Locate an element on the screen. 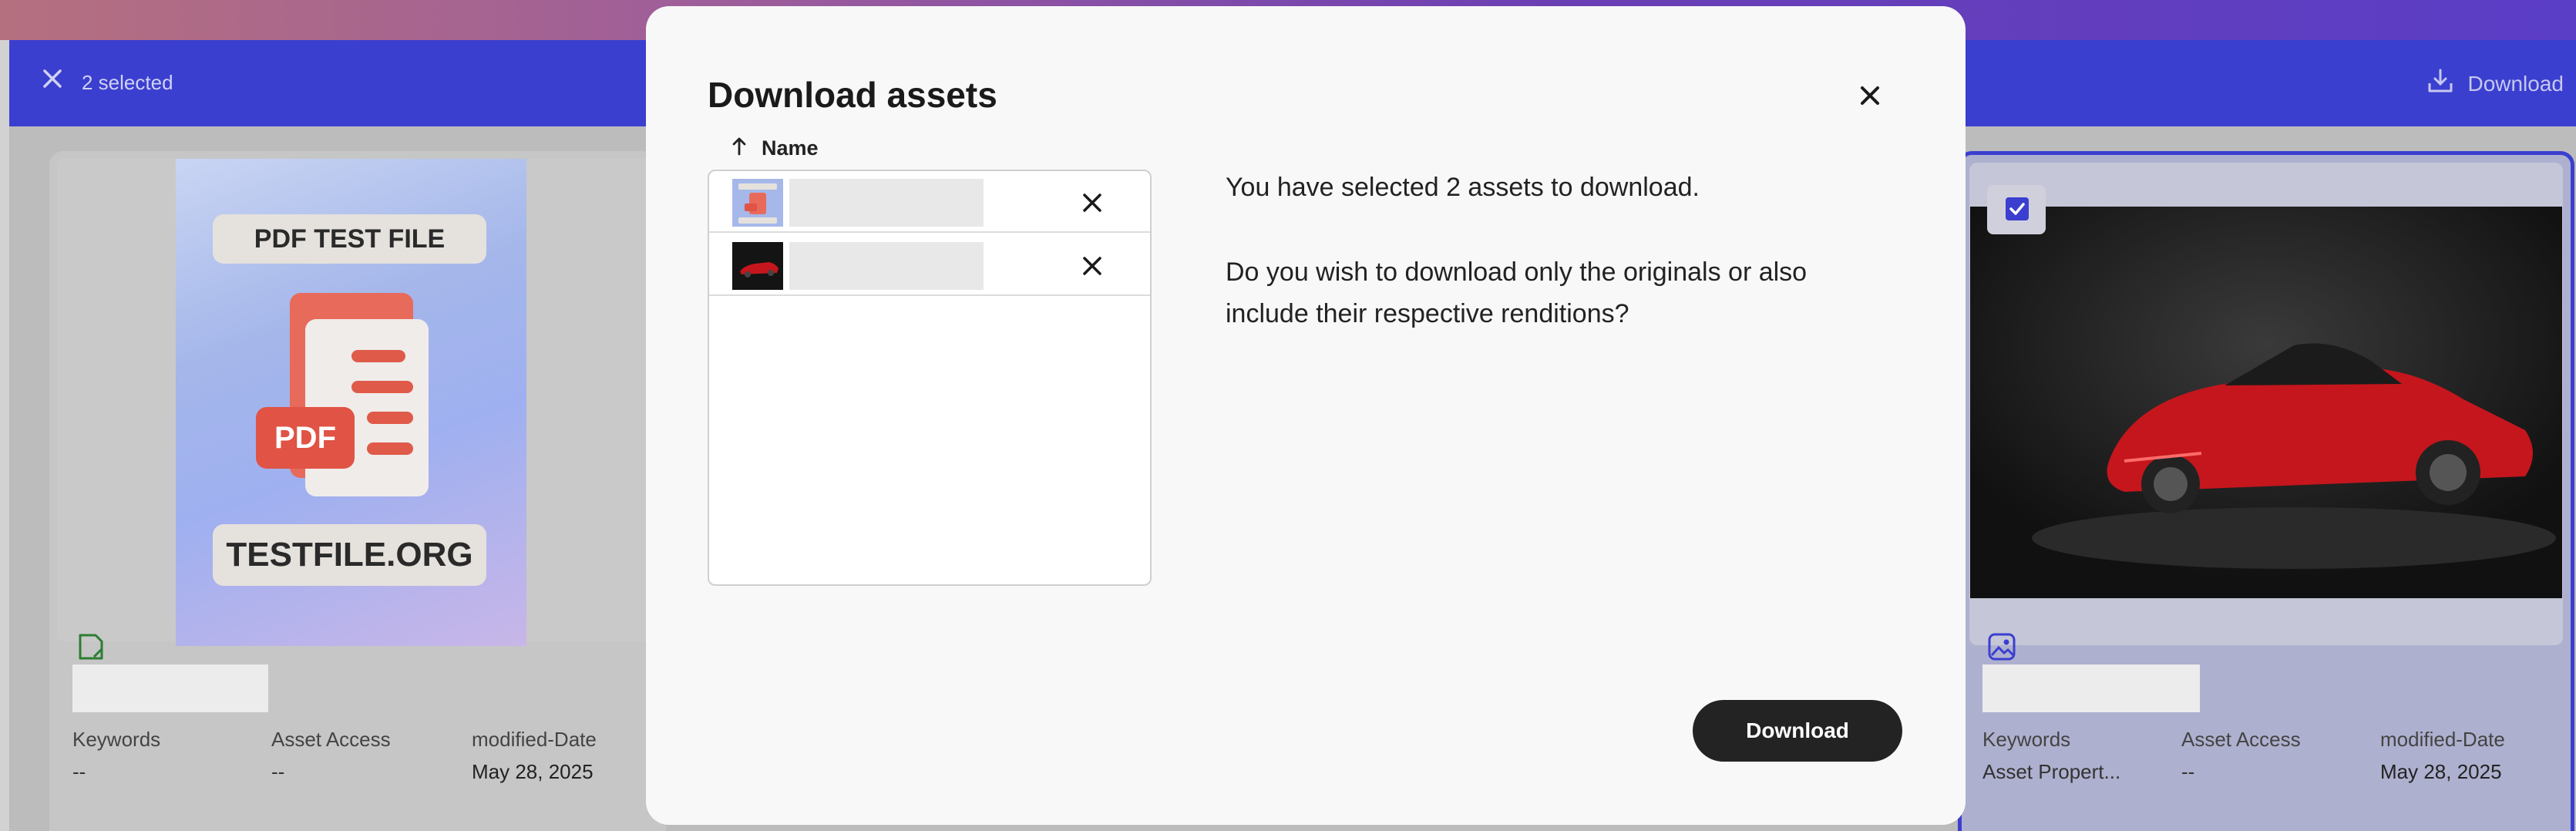 The height and width of the screenshot is (831, 2576). pdf-badge: PDF is located at coordinates (305, 438).